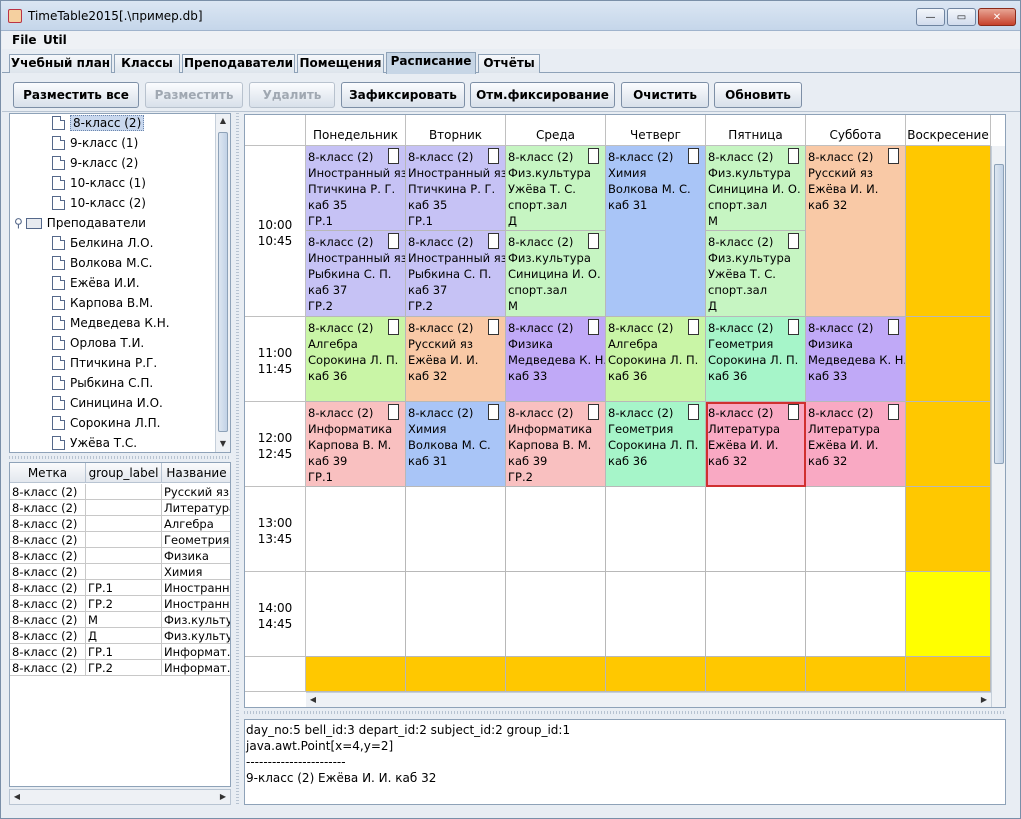  Describe the element at coordinates (102, 383) in the screenshot. I see `tree-teacher-node: Рыбкина С.П.` at that location.